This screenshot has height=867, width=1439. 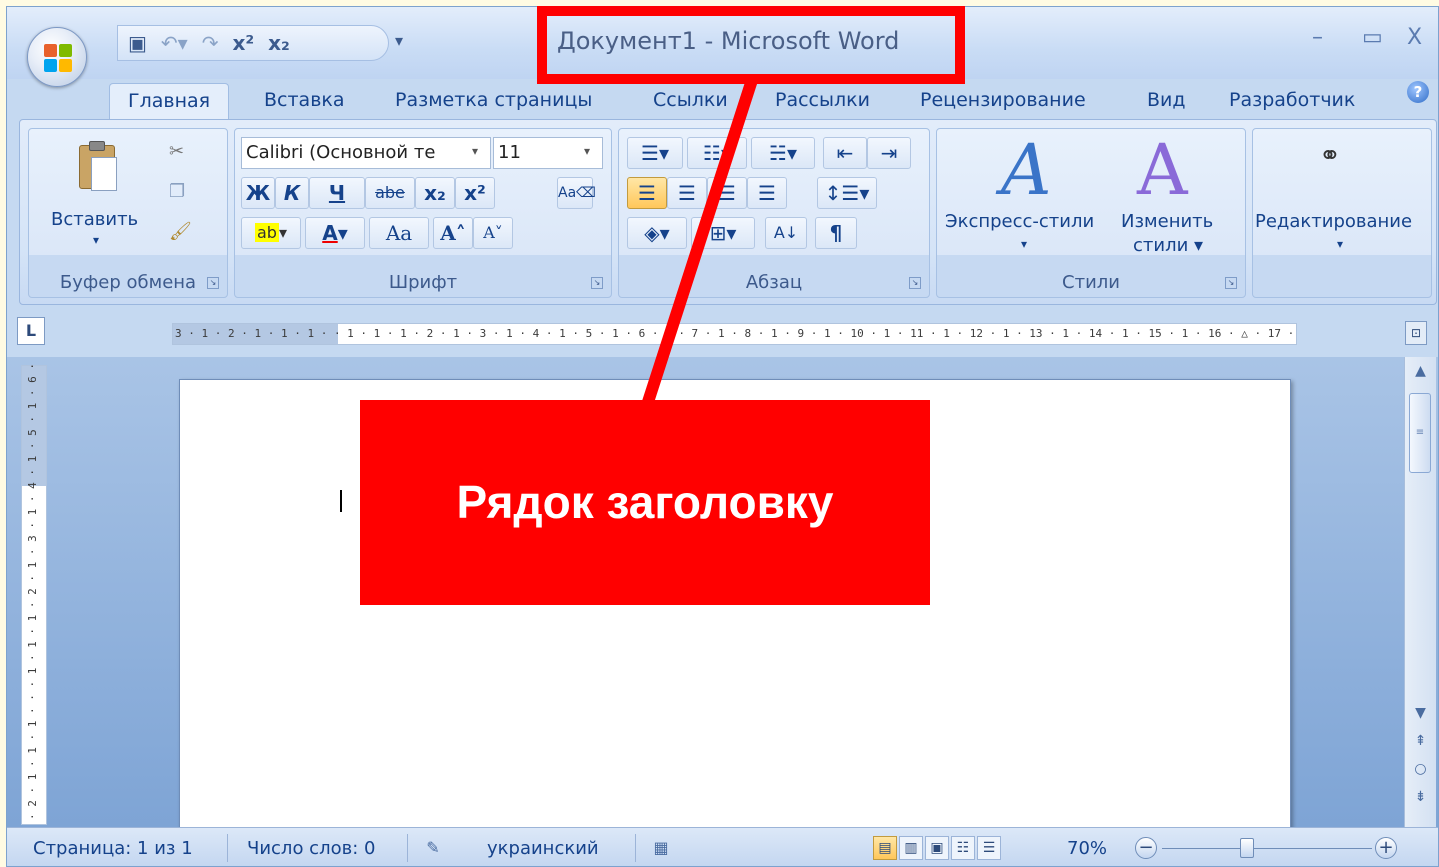 What do you see at coordinates (645, 502) in the screenshot?
I see `annotation-callout: Рядок заголовку` at bounding box center [645, 502].